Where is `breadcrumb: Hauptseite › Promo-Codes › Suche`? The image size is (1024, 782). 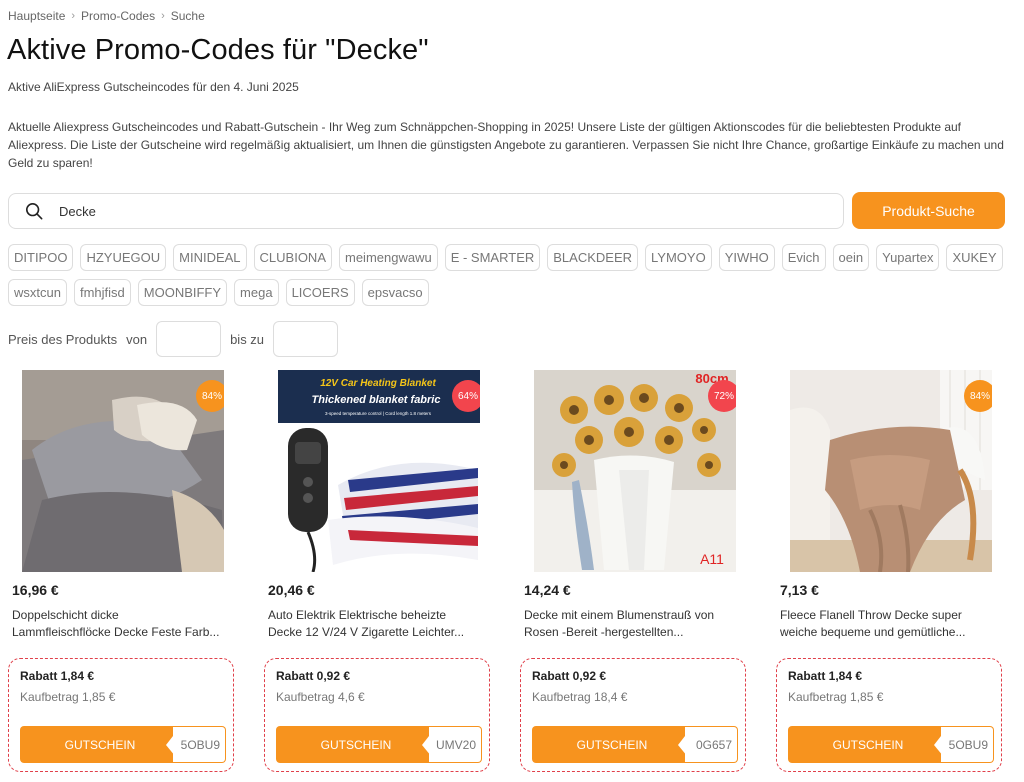 breadcrumb: Hauptseite › Promo-Codes › Suche is located at coordinates (106, 16).